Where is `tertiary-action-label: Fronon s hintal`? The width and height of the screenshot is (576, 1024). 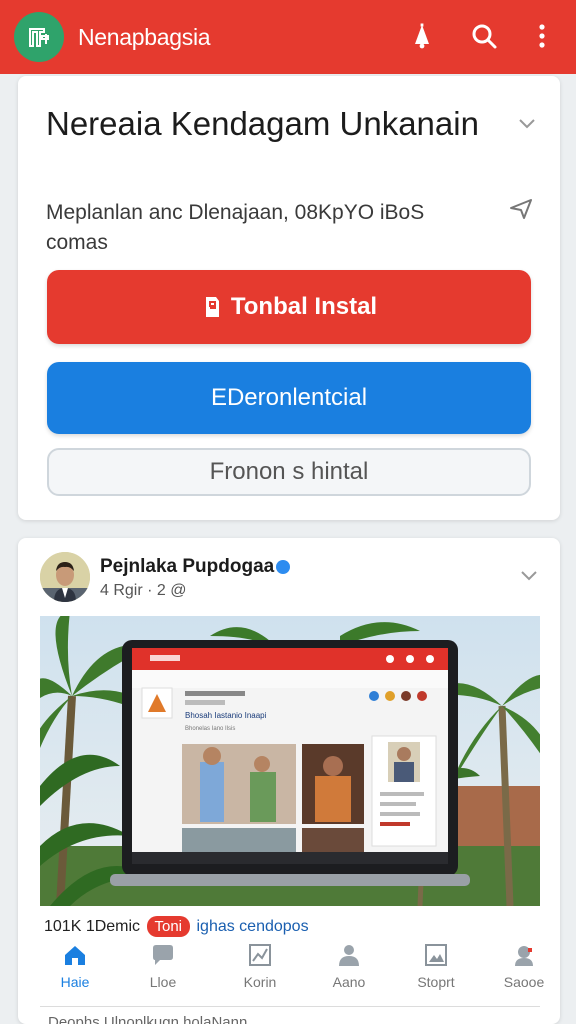
tertiary-action-label: Fronon s hintal is located at coordinates (289, 471).